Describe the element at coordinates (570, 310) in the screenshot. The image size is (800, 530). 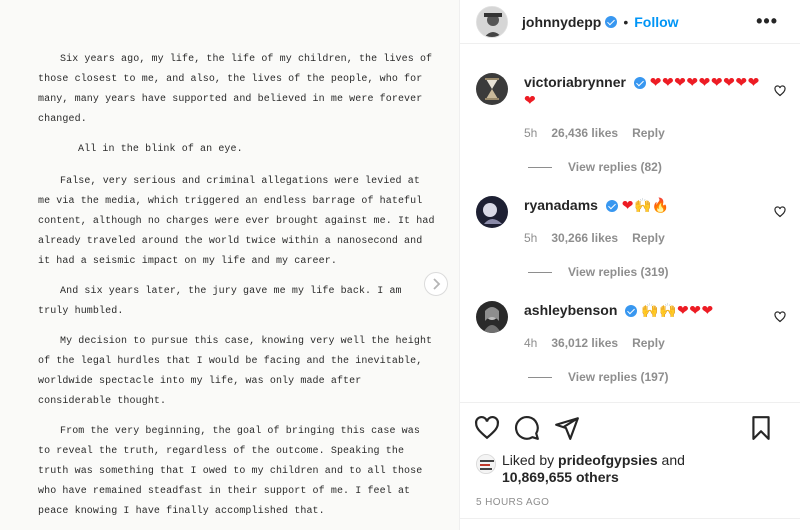
I see `comment-username: ashleybenson` at that location.